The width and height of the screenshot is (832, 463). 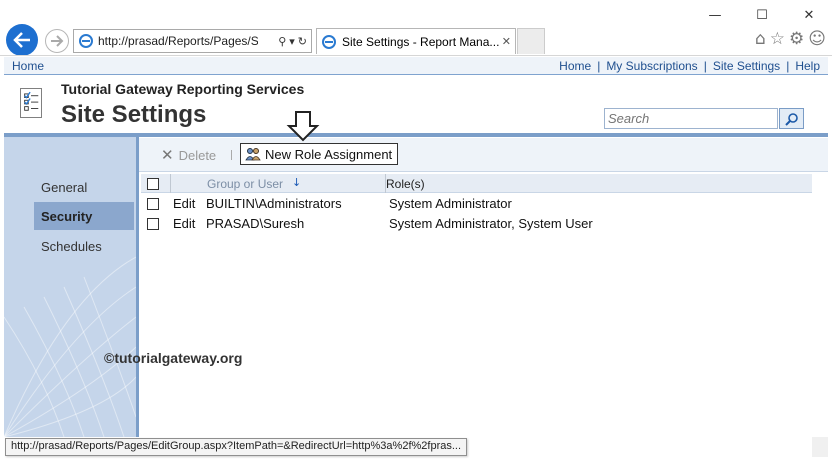 What do you see at coordinates (476, 183) in the screenshot?
I see `table-header: Group or User ↓ Role(s)` at bounding box center [476, 183].